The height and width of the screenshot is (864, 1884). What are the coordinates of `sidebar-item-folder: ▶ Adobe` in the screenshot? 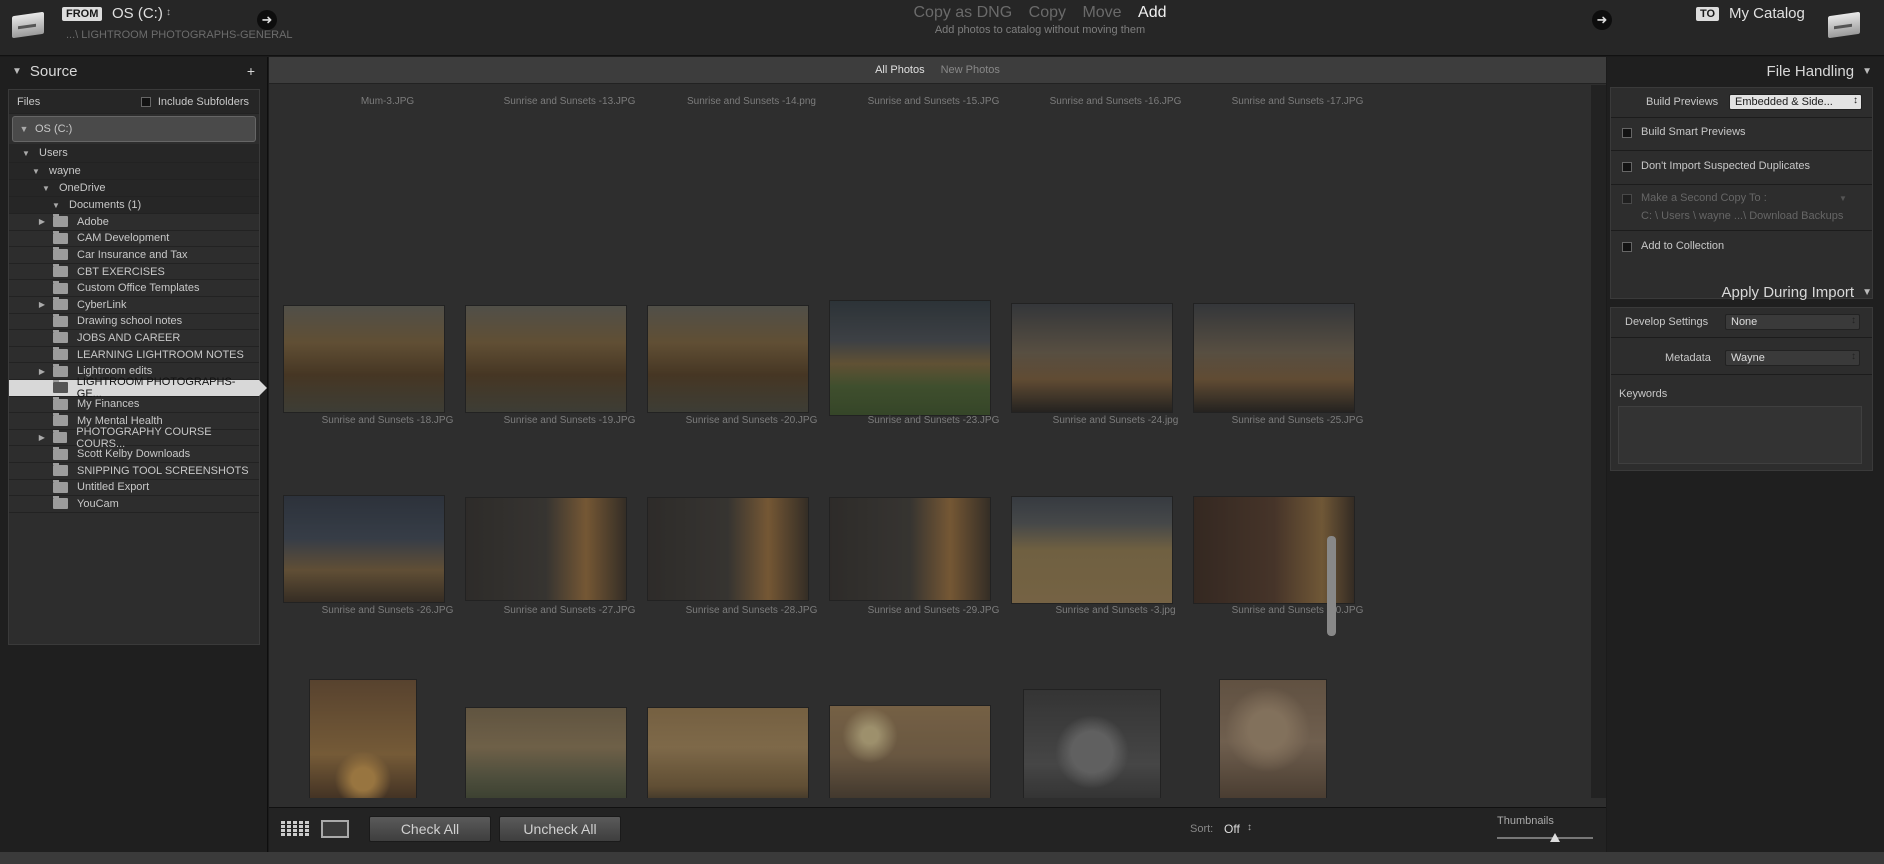 It's located at (134, 222).